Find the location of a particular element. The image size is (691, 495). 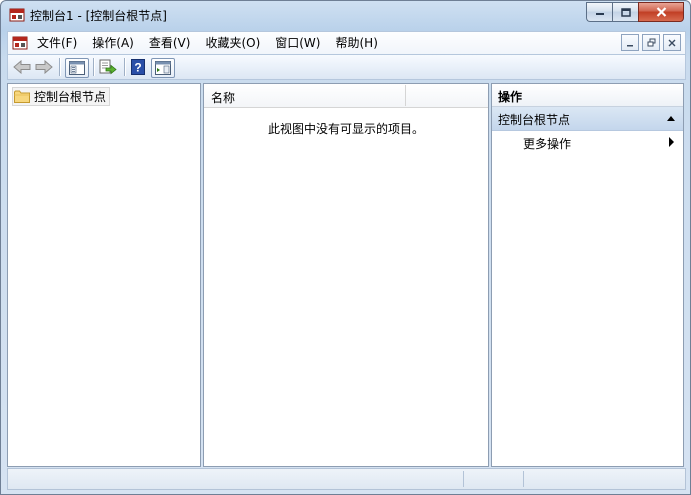

show-hide-action-pane-button is located at coordinates (163, 68).